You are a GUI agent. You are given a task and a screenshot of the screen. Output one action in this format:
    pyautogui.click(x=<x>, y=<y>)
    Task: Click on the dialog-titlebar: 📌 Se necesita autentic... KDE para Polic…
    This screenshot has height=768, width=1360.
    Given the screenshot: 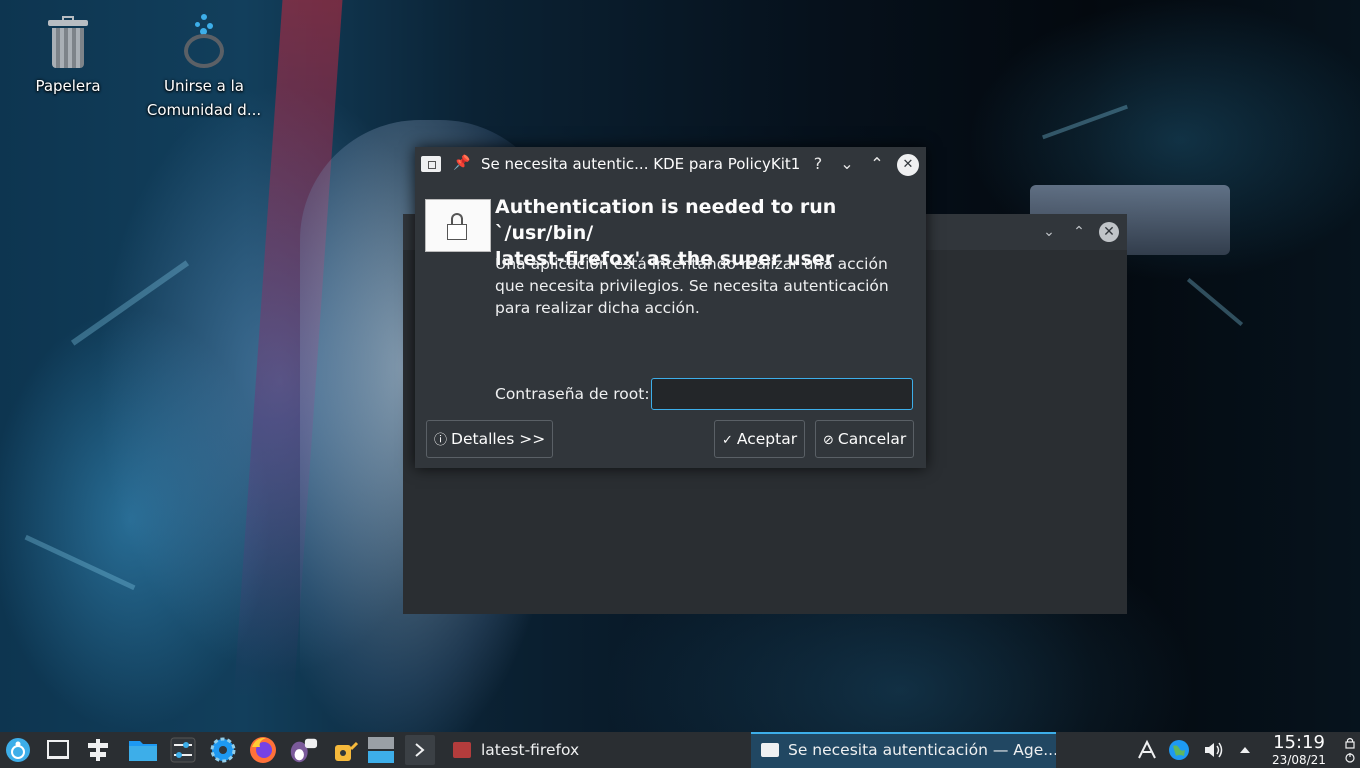 What is the action you would take?
    pyautogui.click(x=670, y=164)
    